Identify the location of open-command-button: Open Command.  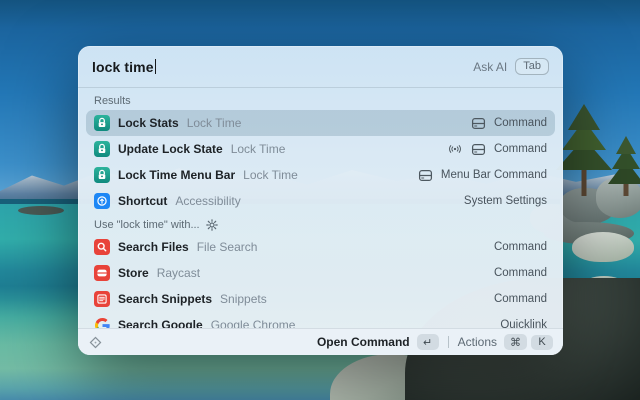
(363, 342).